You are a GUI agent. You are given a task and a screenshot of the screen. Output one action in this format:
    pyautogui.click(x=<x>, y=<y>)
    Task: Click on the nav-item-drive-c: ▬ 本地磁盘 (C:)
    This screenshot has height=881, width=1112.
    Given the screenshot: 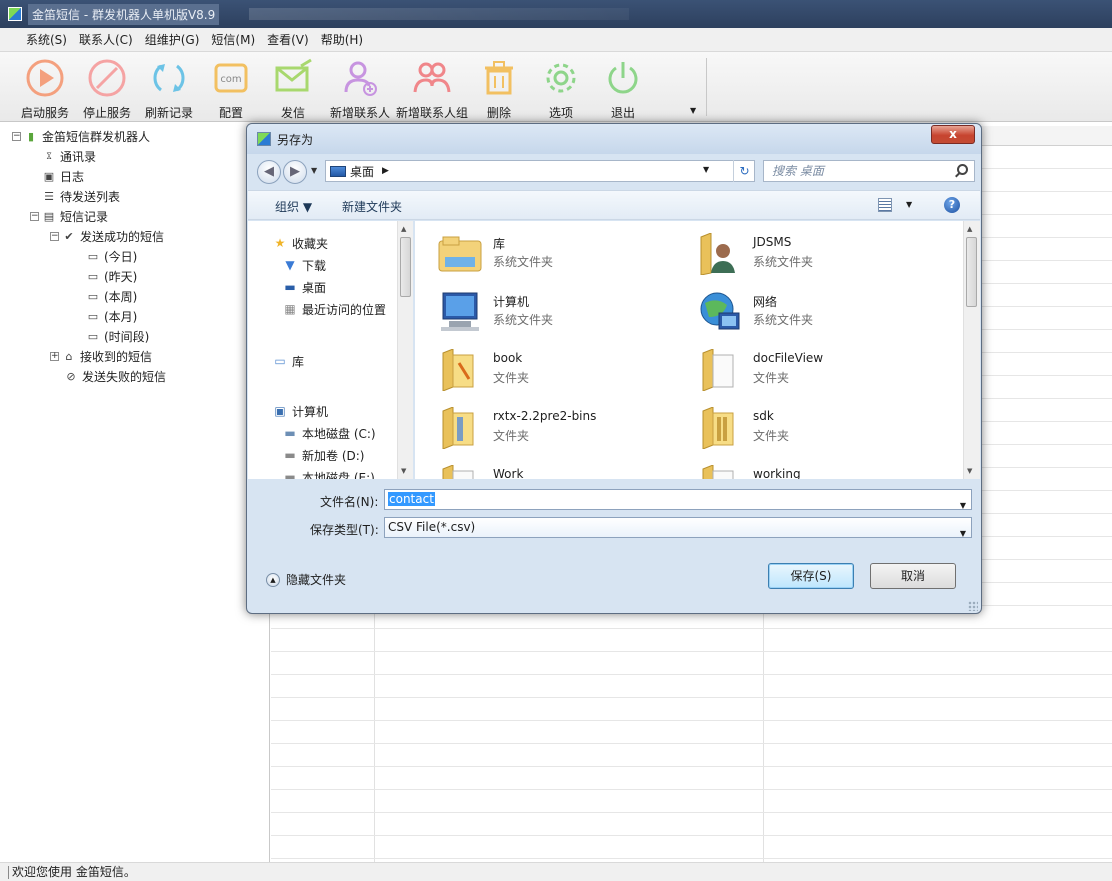 What is the action you would take?
    pyautogui.click(x=328, y=433)
    